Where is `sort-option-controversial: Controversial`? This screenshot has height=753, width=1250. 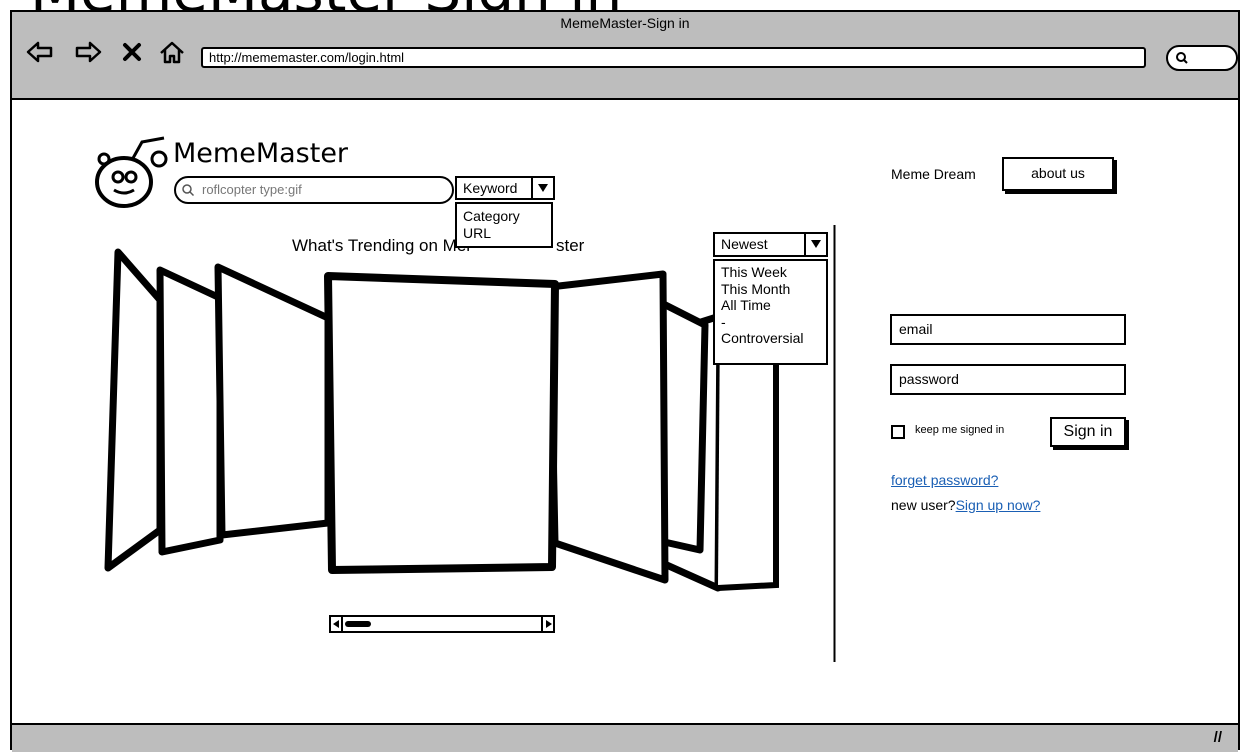
sort-option-controversial: Controversial is located at coordinates (773, 338).